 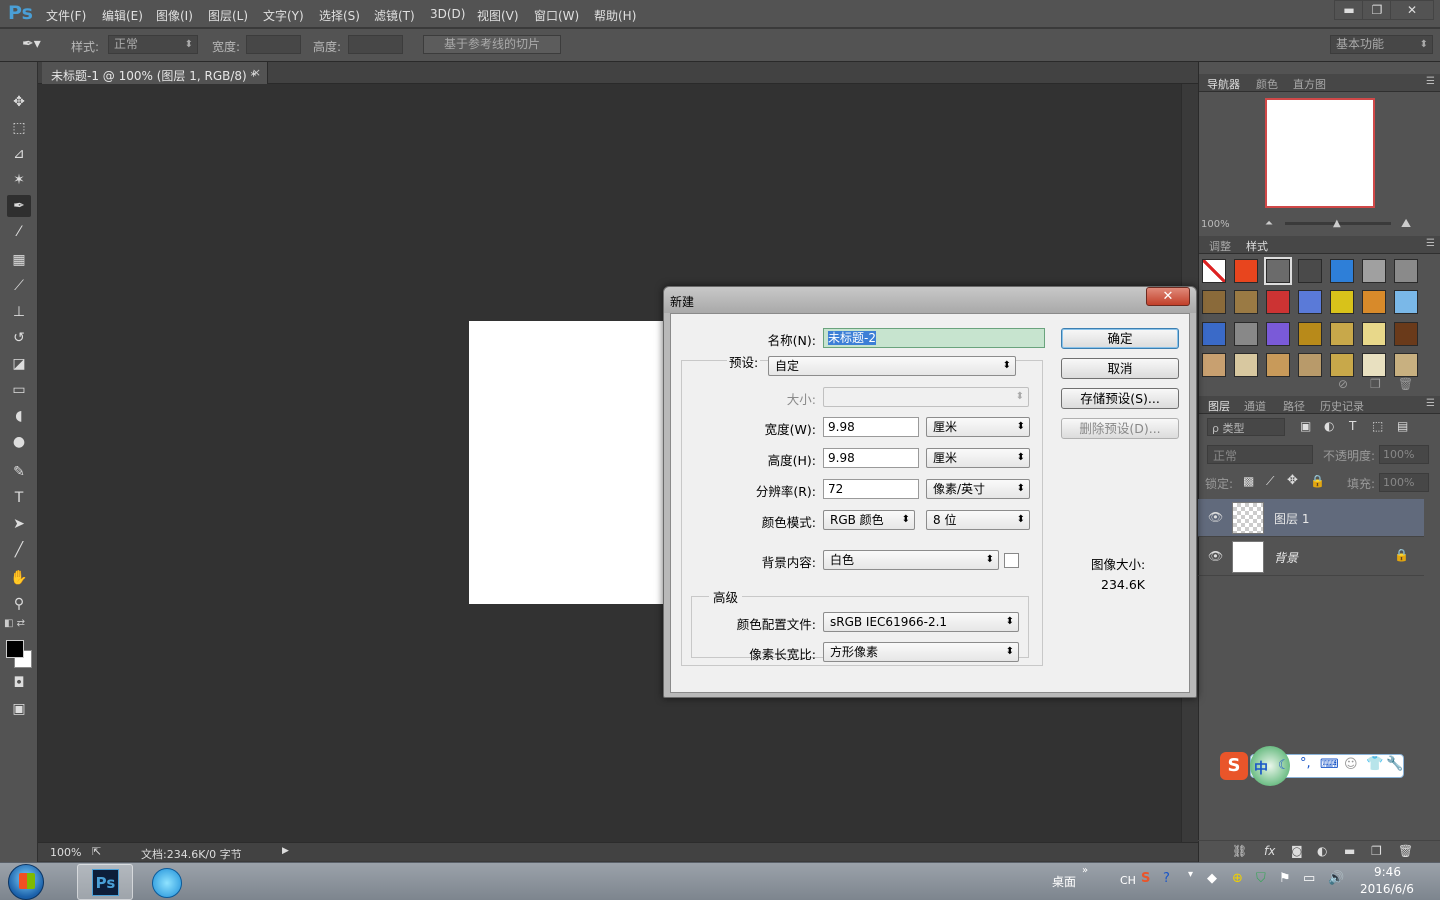 What do you see at coordinates (1404, 454) in the screenshot?
I see `opacity-input: 100%` at bounding box center [1404, 454].